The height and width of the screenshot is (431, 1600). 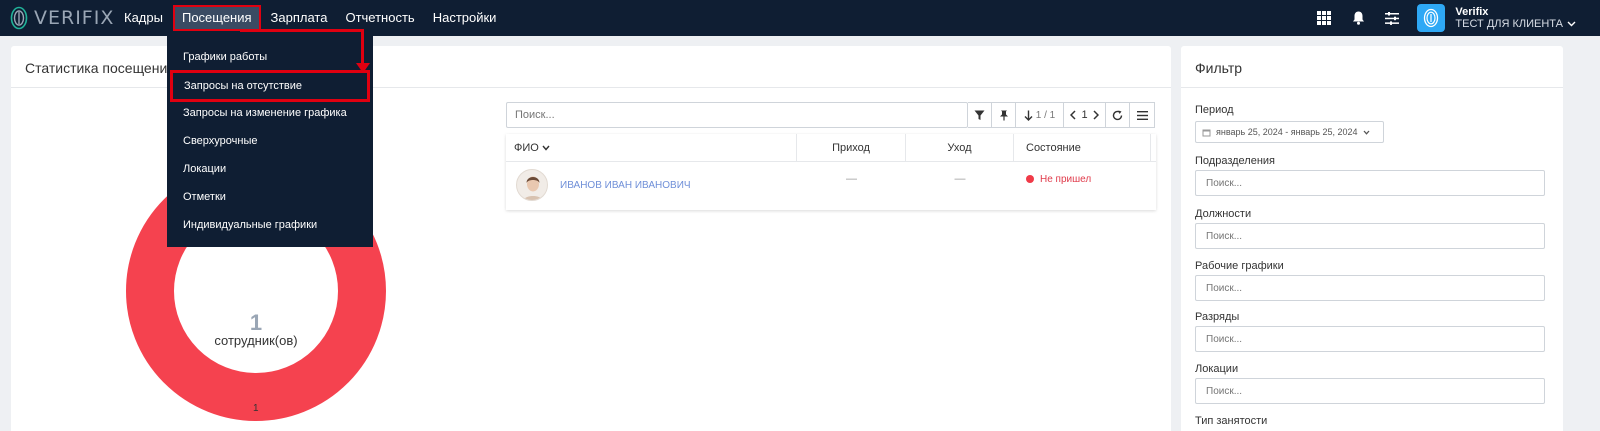 I want to click on employee-name-link: ИВАНОВ ИВАН ИВАНОВИЧ, so click(x=625, y=185).